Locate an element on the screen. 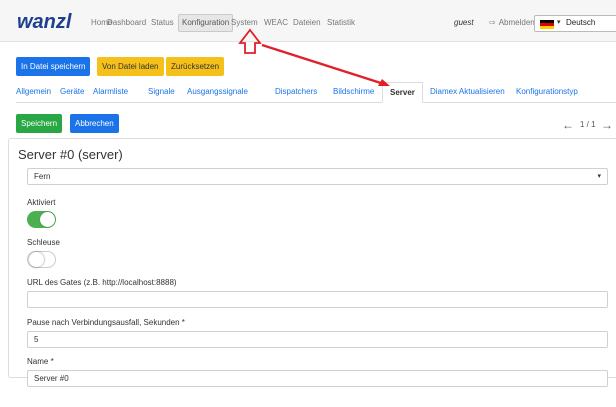 This screenshot has width=616, height=407. annotation-overlay is located at coordinates (314, 57).